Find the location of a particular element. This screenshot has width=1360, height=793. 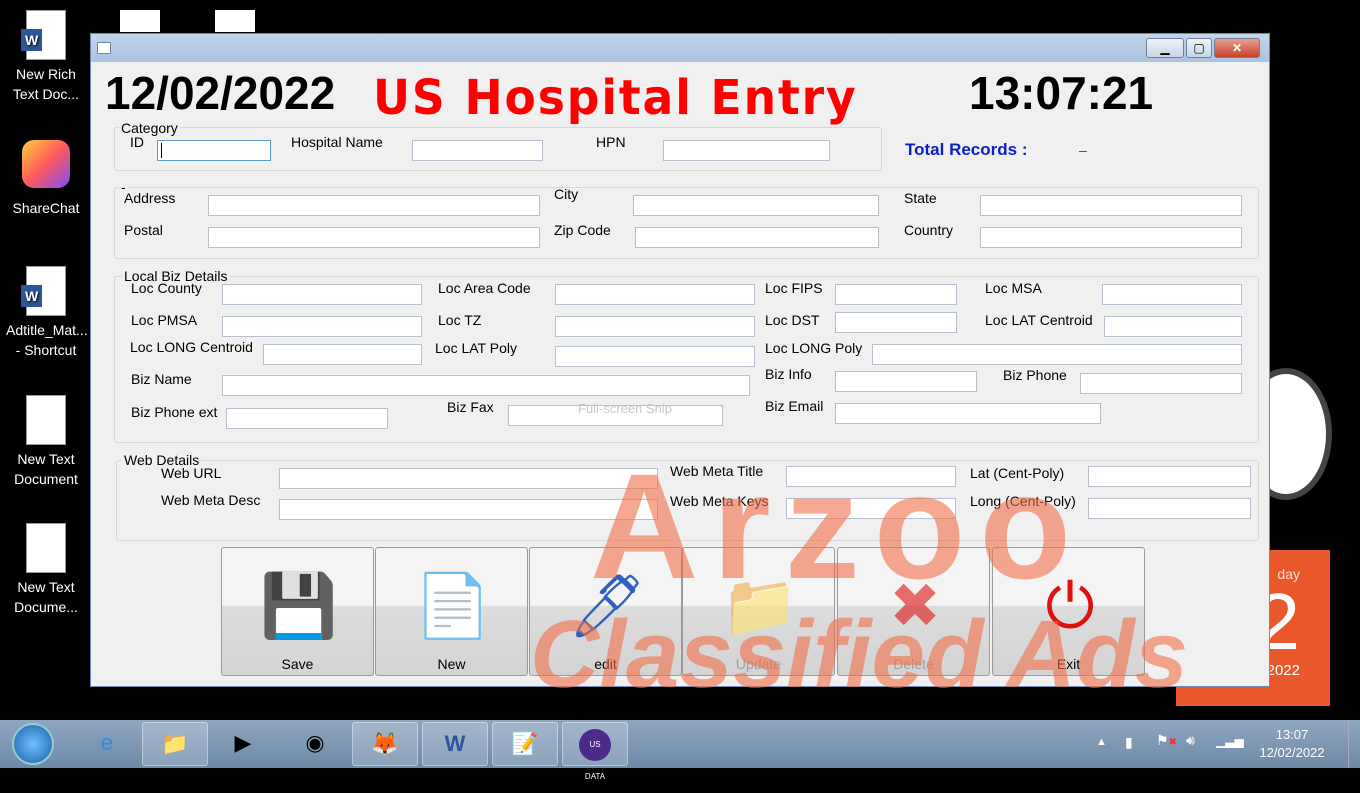

start-button is located at coordinates (33, 744).